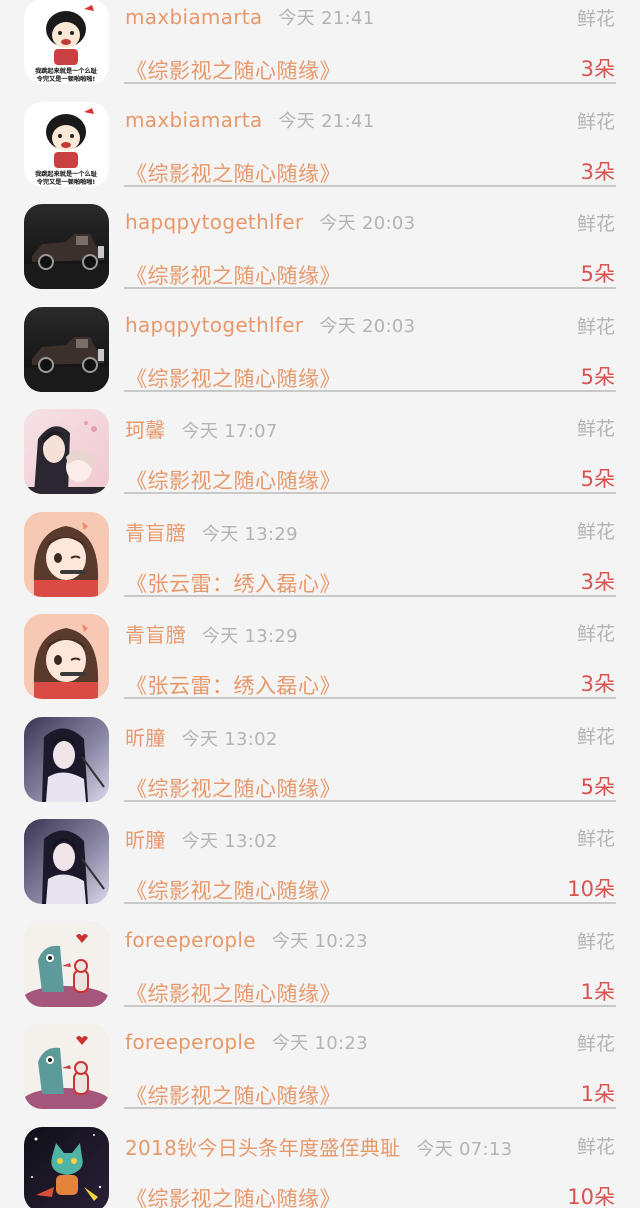  Describe the element at coordinates (326, 121) in the screenshot. I see `timestamp: 今天 21:41` at that location.